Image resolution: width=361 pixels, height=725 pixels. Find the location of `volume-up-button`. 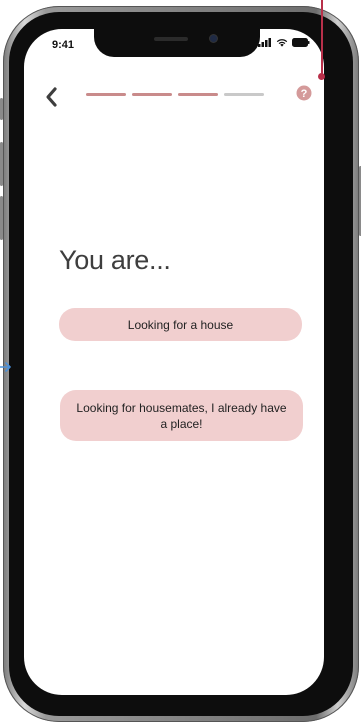

volume-up-button is located at coordinates (1, 164).